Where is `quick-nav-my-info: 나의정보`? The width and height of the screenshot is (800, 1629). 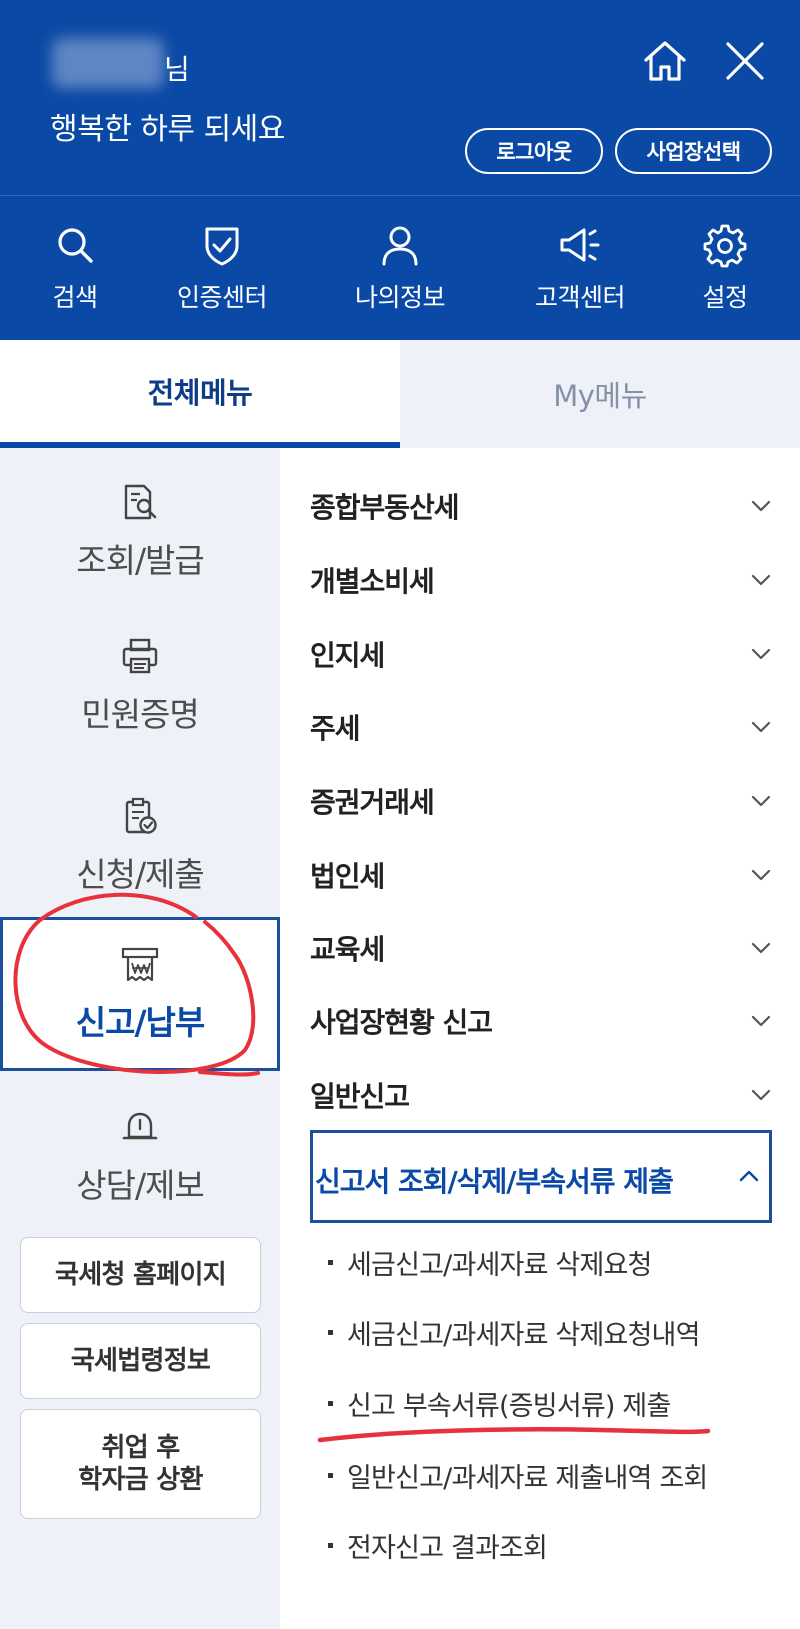
quick-nav-my-info: 나의정보 is located at coordinates (400, 268).